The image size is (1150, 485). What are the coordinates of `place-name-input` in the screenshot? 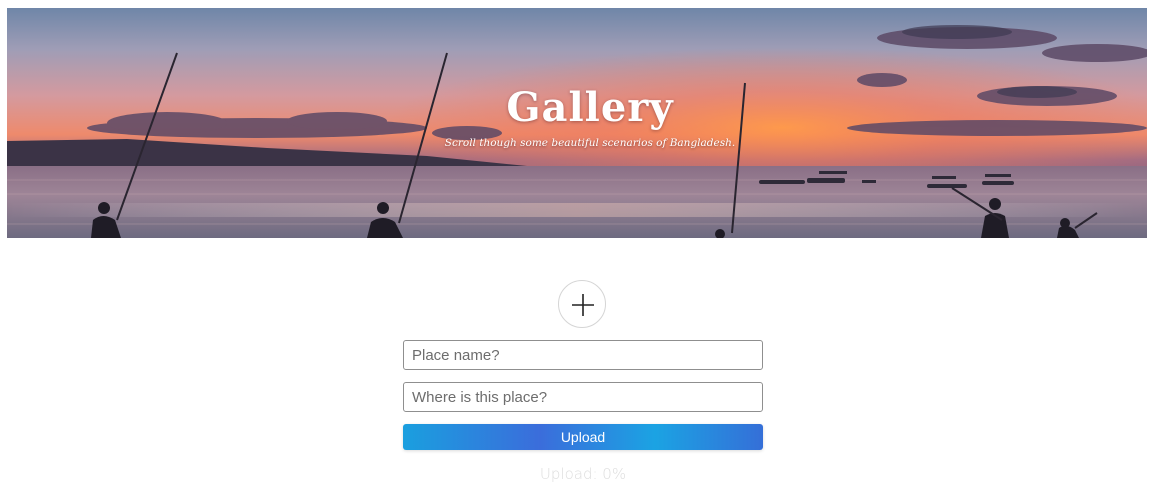 It's located at (583, 355).